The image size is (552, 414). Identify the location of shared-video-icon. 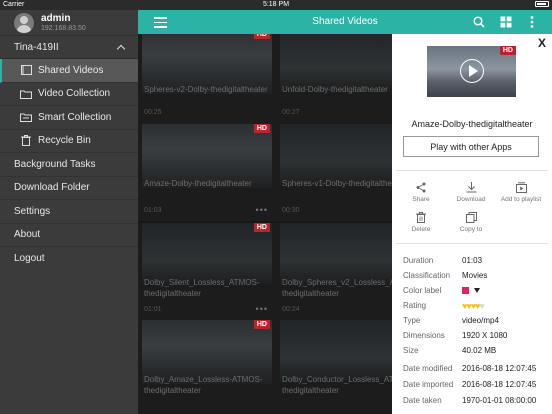
(26, 70).